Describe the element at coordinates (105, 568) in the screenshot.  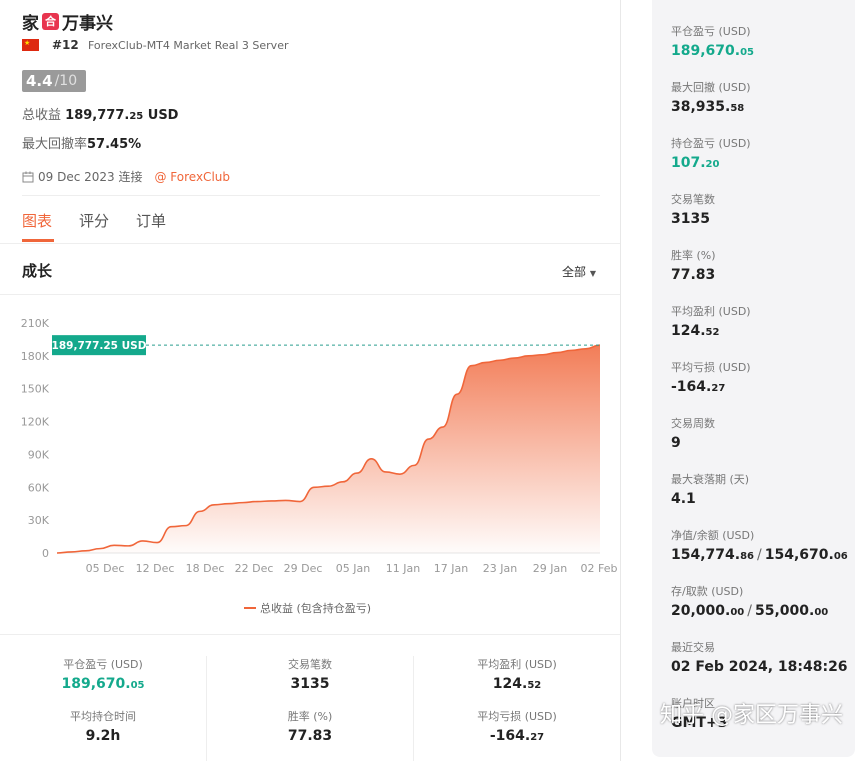
I see `x-tick-label: 05 Dec` at that location.